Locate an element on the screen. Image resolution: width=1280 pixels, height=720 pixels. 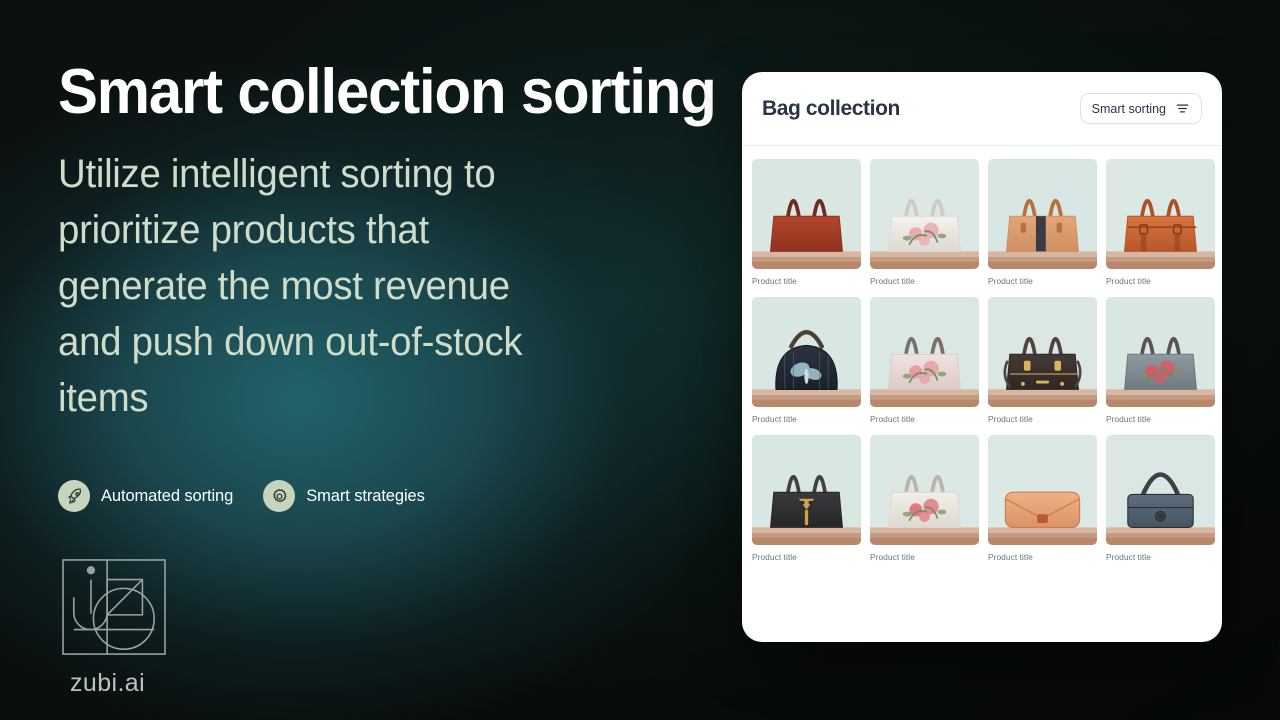
navy-butterfly-bag-image is located at coordinates (806, 352).